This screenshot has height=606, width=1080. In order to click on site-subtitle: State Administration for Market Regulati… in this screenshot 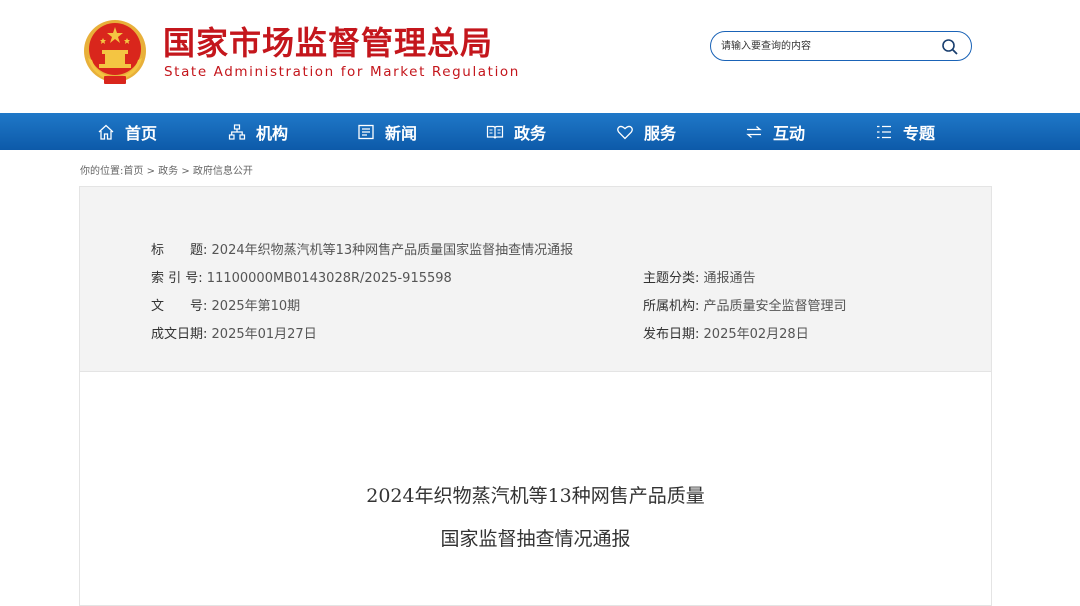, I will do `click(342, 72)`.